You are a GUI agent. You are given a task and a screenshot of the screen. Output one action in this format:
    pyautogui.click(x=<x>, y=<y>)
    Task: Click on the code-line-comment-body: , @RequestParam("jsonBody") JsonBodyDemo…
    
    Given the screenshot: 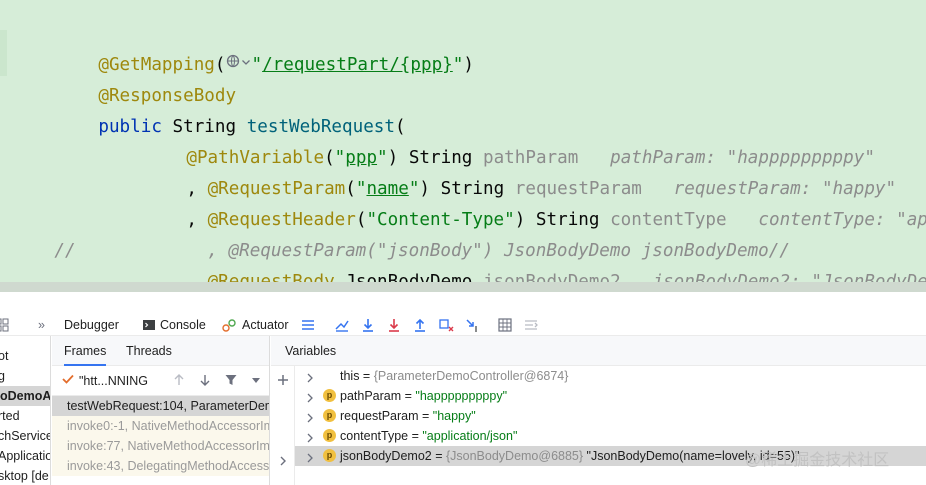 What is the action you would take?
    pyautogui.click(x=498, y=251)
    